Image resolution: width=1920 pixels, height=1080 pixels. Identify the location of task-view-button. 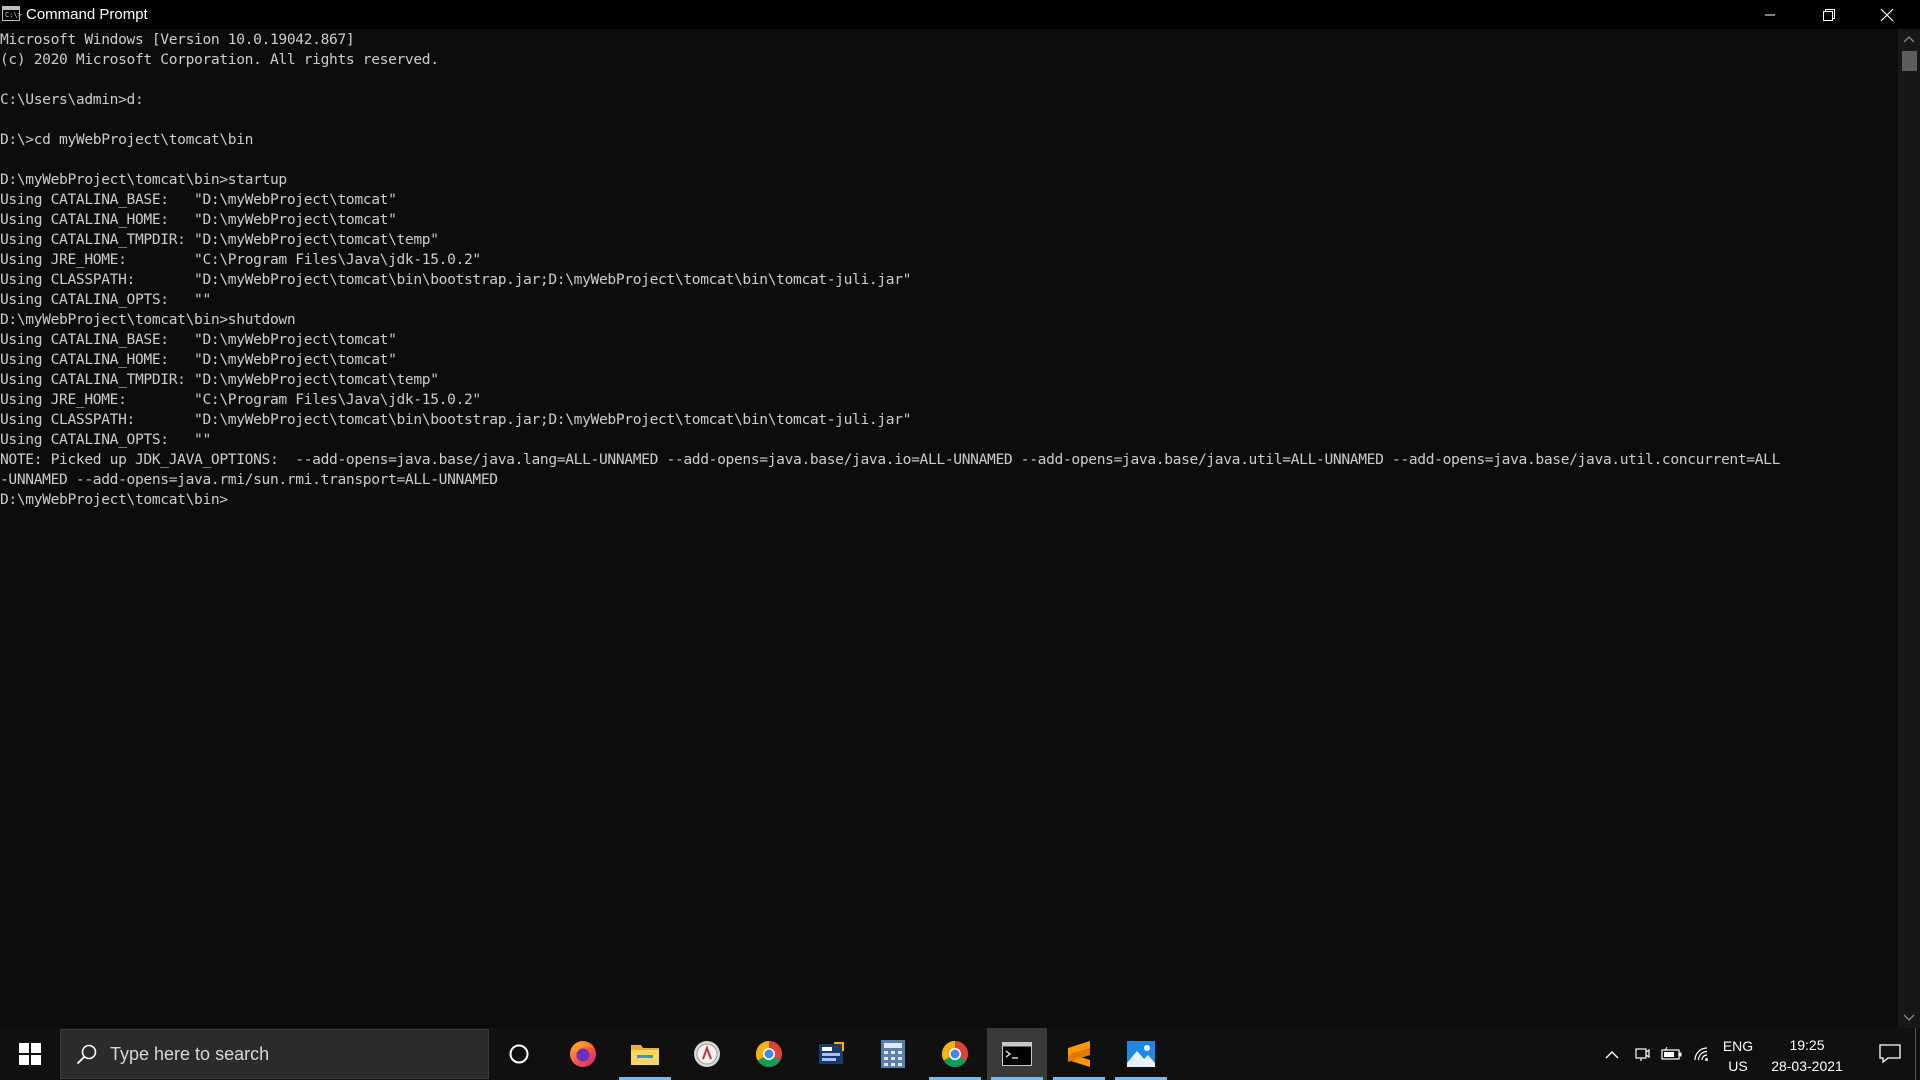
(519, 1054).